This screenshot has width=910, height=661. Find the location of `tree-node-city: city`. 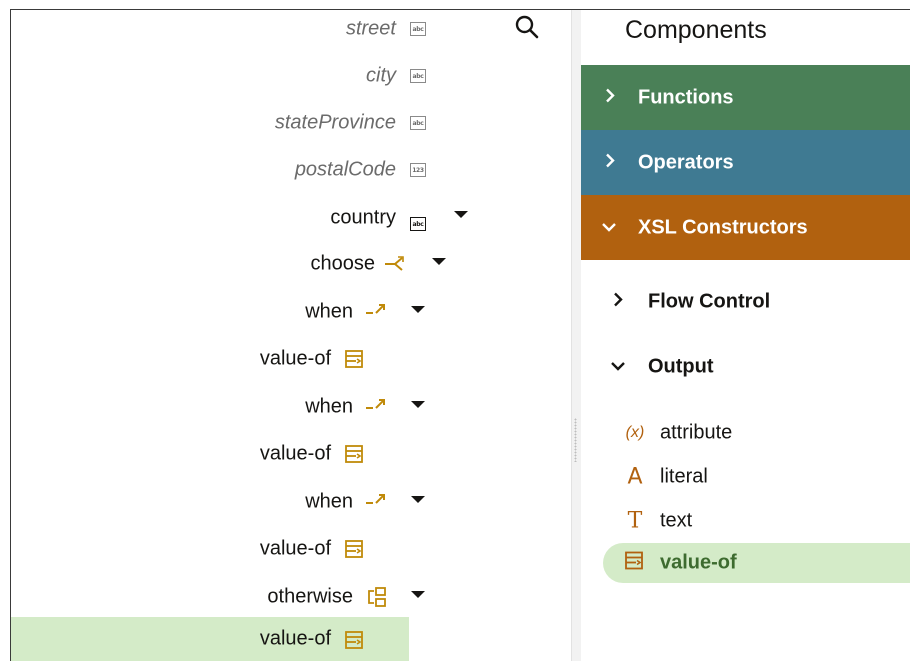

tree-node-city: city is located at coordinates (203, 76).